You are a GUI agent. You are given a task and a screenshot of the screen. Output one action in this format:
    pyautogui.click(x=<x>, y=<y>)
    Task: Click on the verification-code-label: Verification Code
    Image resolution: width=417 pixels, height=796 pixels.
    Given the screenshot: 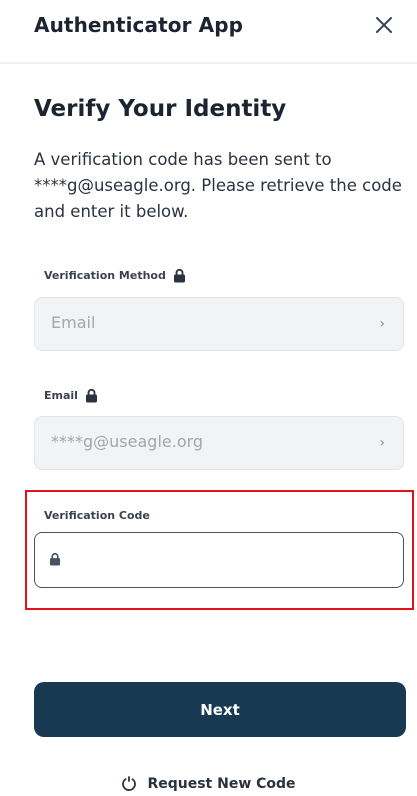 What is the action you would take?
    pyautogui.click(x=97, y=515)
    